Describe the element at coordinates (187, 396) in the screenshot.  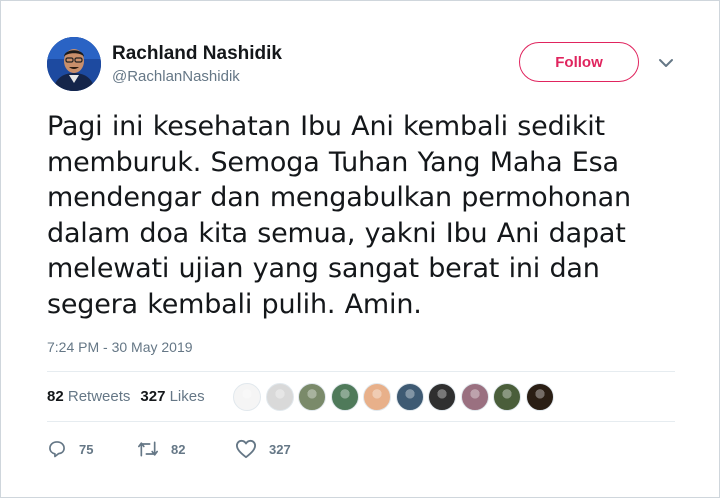
I see `likes-label: Likes` at that location.